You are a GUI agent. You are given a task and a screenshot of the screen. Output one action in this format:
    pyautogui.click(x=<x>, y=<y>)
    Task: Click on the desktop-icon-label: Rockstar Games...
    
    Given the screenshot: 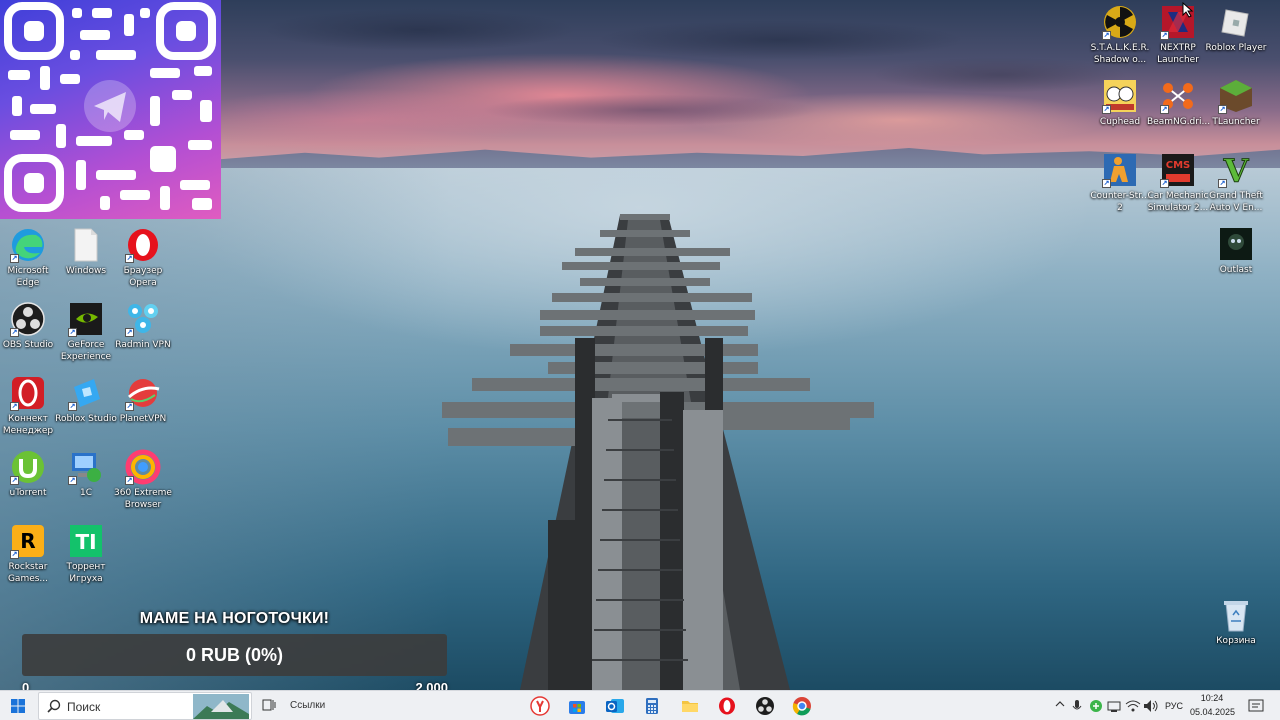 What is the action you would take?
    pyautogui.click(x=28, y=573)
    